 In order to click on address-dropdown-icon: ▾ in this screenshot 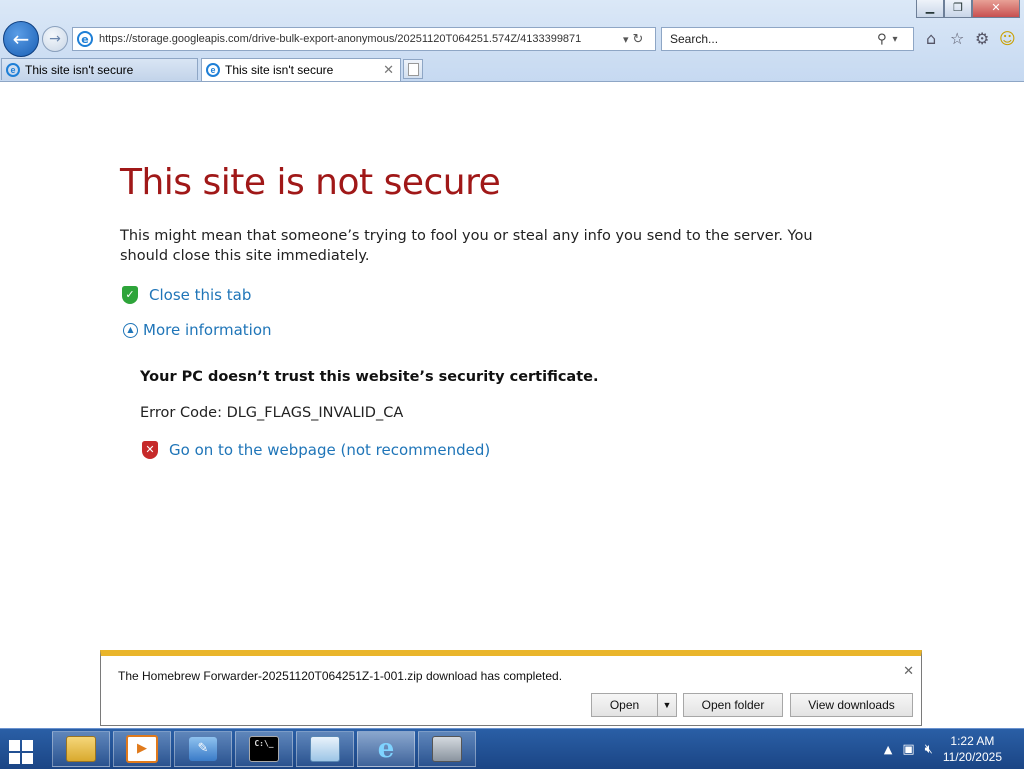, I will do `click(626, 39)`.